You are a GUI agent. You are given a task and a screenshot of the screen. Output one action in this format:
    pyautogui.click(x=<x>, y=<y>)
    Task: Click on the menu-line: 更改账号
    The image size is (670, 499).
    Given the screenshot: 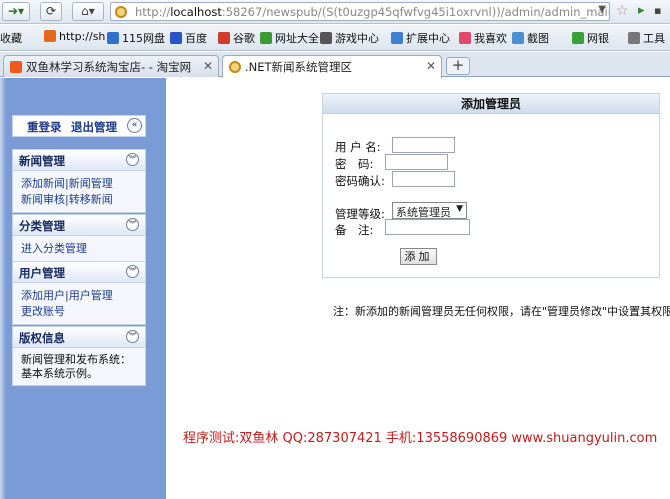 What is the action you would take?
    pyautogui.click(x=83, y=312)
    